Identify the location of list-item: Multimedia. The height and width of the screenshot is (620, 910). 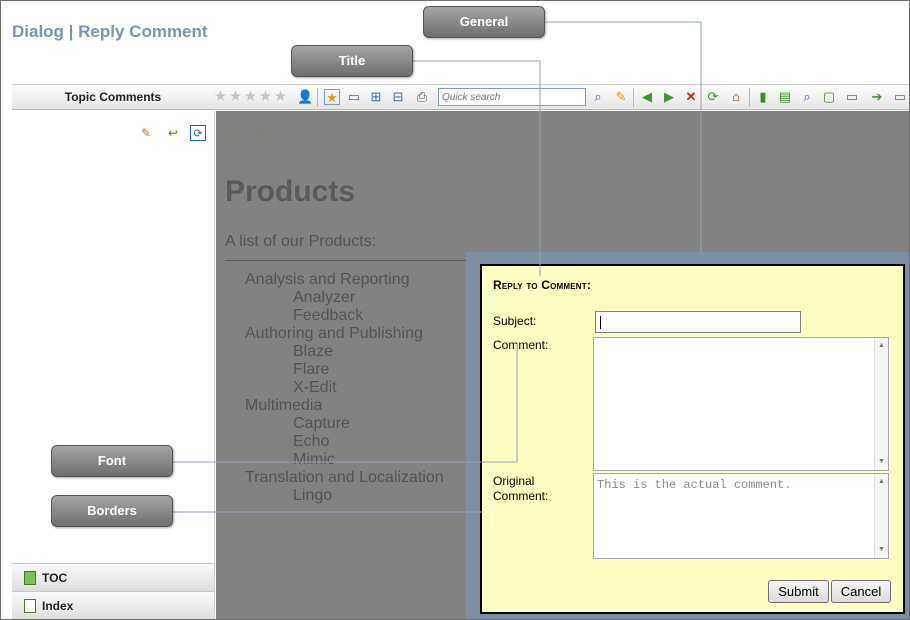
(284, 405).